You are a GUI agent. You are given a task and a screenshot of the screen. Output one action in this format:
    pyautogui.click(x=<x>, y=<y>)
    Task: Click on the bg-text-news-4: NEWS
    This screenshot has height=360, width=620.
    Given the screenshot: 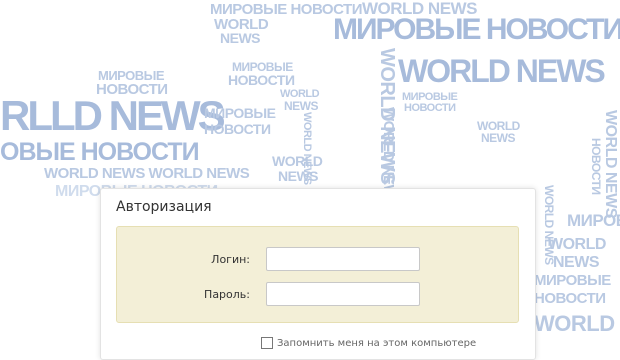 What is the action you would take?
    pyautogui.click(x=298, y=176)
    